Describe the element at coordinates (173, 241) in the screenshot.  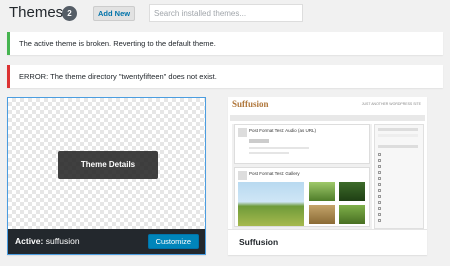
I see `customize-button: Customize` at that location.